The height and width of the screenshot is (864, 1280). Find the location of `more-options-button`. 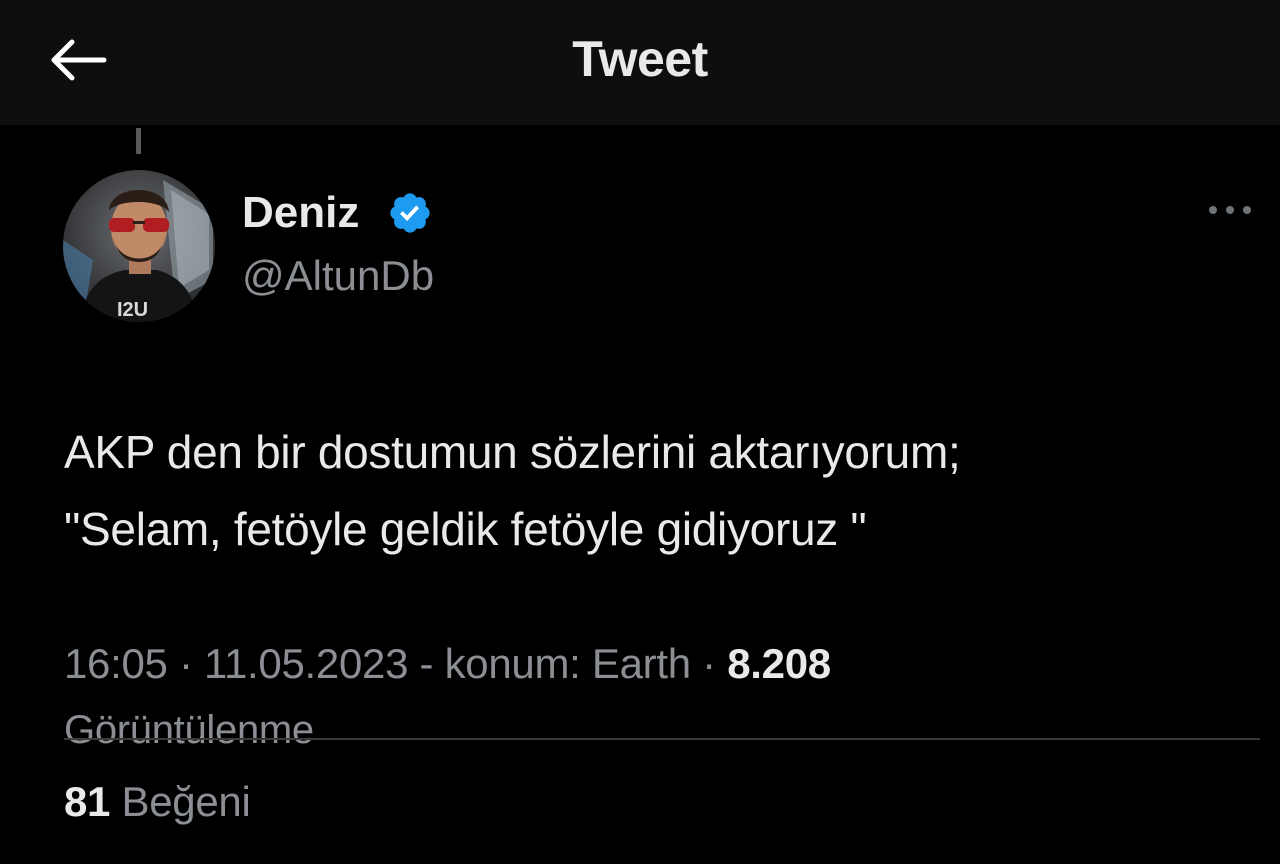

more-options-button is located at coordinates (1230, 210).